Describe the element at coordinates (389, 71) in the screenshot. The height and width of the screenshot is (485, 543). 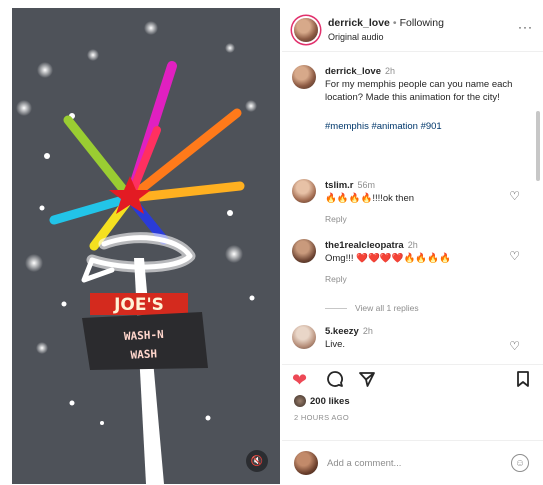
I see `caption-time: 2h` at that location.